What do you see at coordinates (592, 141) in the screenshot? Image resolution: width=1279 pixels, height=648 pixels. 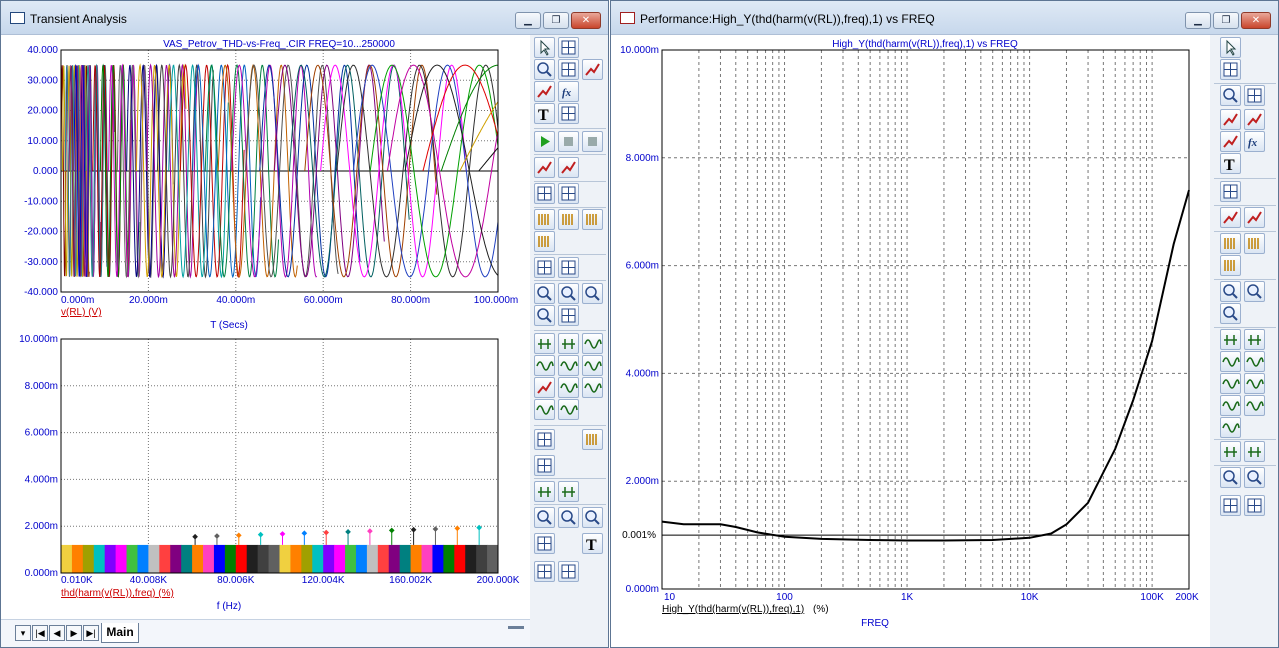 I see `pause-icon` at bounding box center [592, 141].